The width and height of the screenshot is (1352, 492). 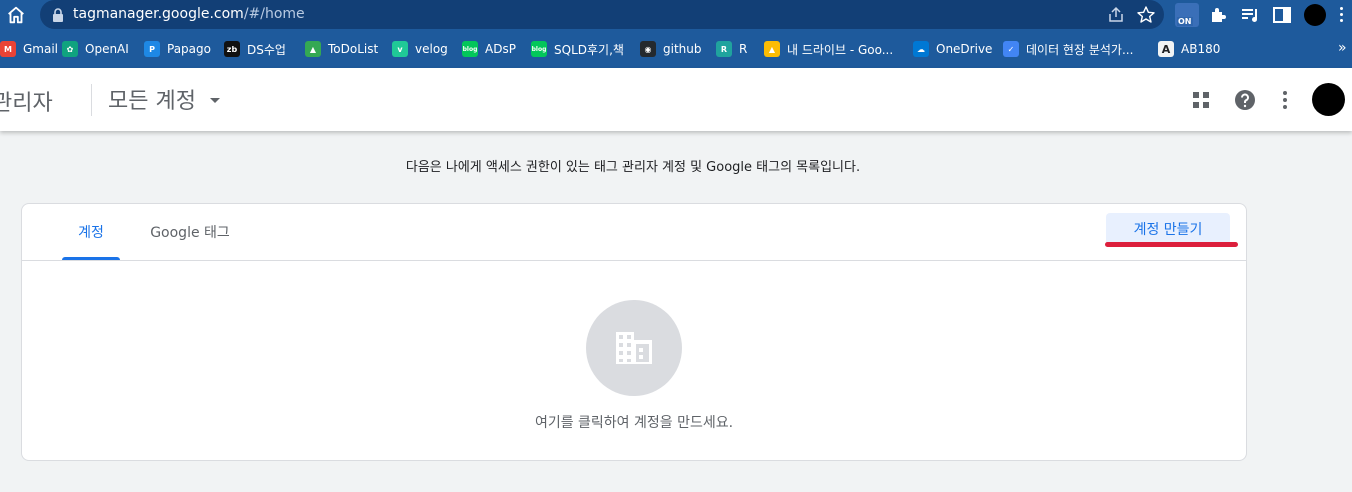 What do you see at coordinates (602, 14) in the screenshot?
I see `url-bar: tagmanager.google.com/#/home` at bounding box center [602, 14].